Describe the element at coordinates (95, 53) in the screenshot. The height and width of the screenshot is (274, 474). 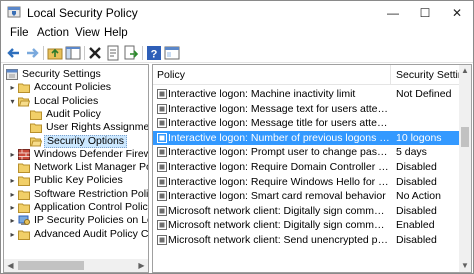
I see `delete-icon` at that location.